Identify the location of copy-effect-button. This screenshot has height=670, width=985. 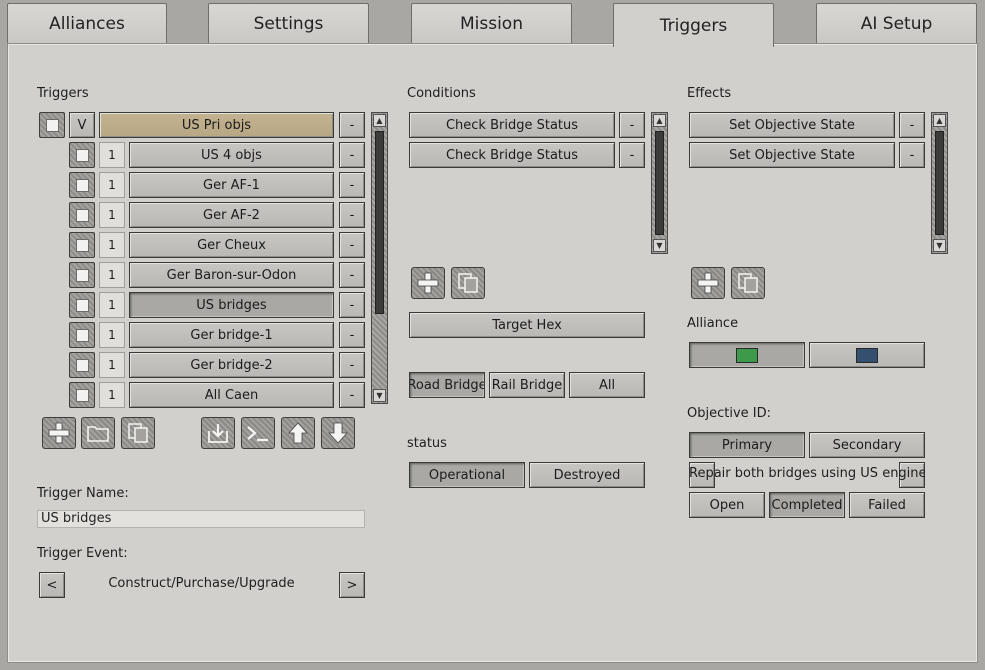
(748, 283).